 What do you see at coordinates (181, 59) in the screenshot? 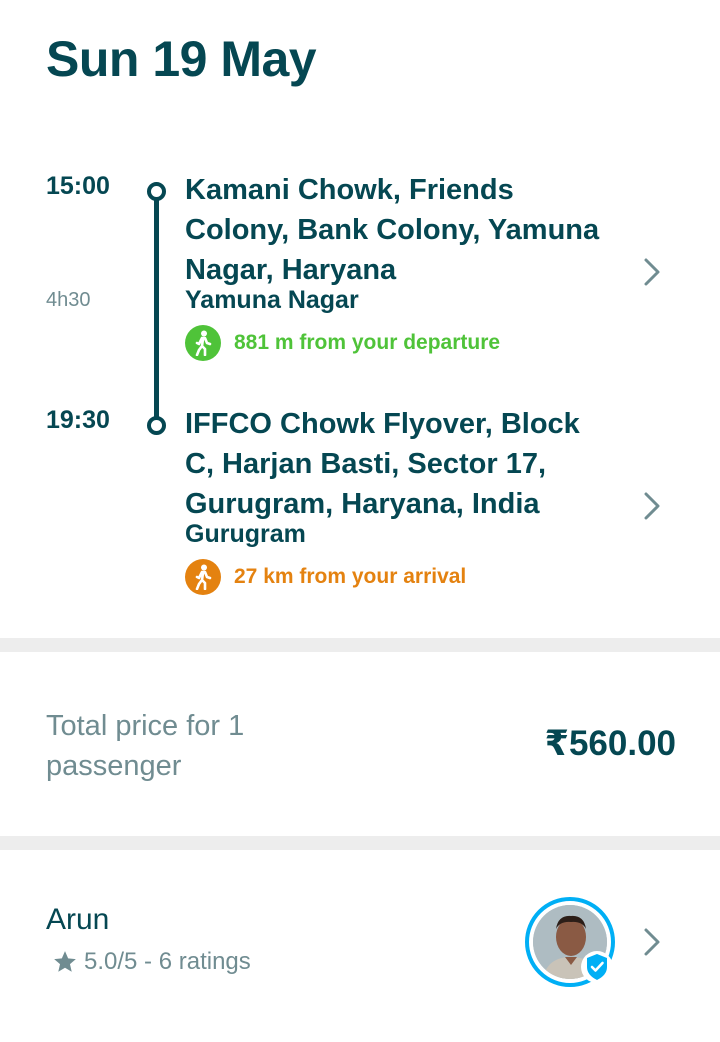
I see `date-title: Sun 19 May` at bounding box center [181, 59].